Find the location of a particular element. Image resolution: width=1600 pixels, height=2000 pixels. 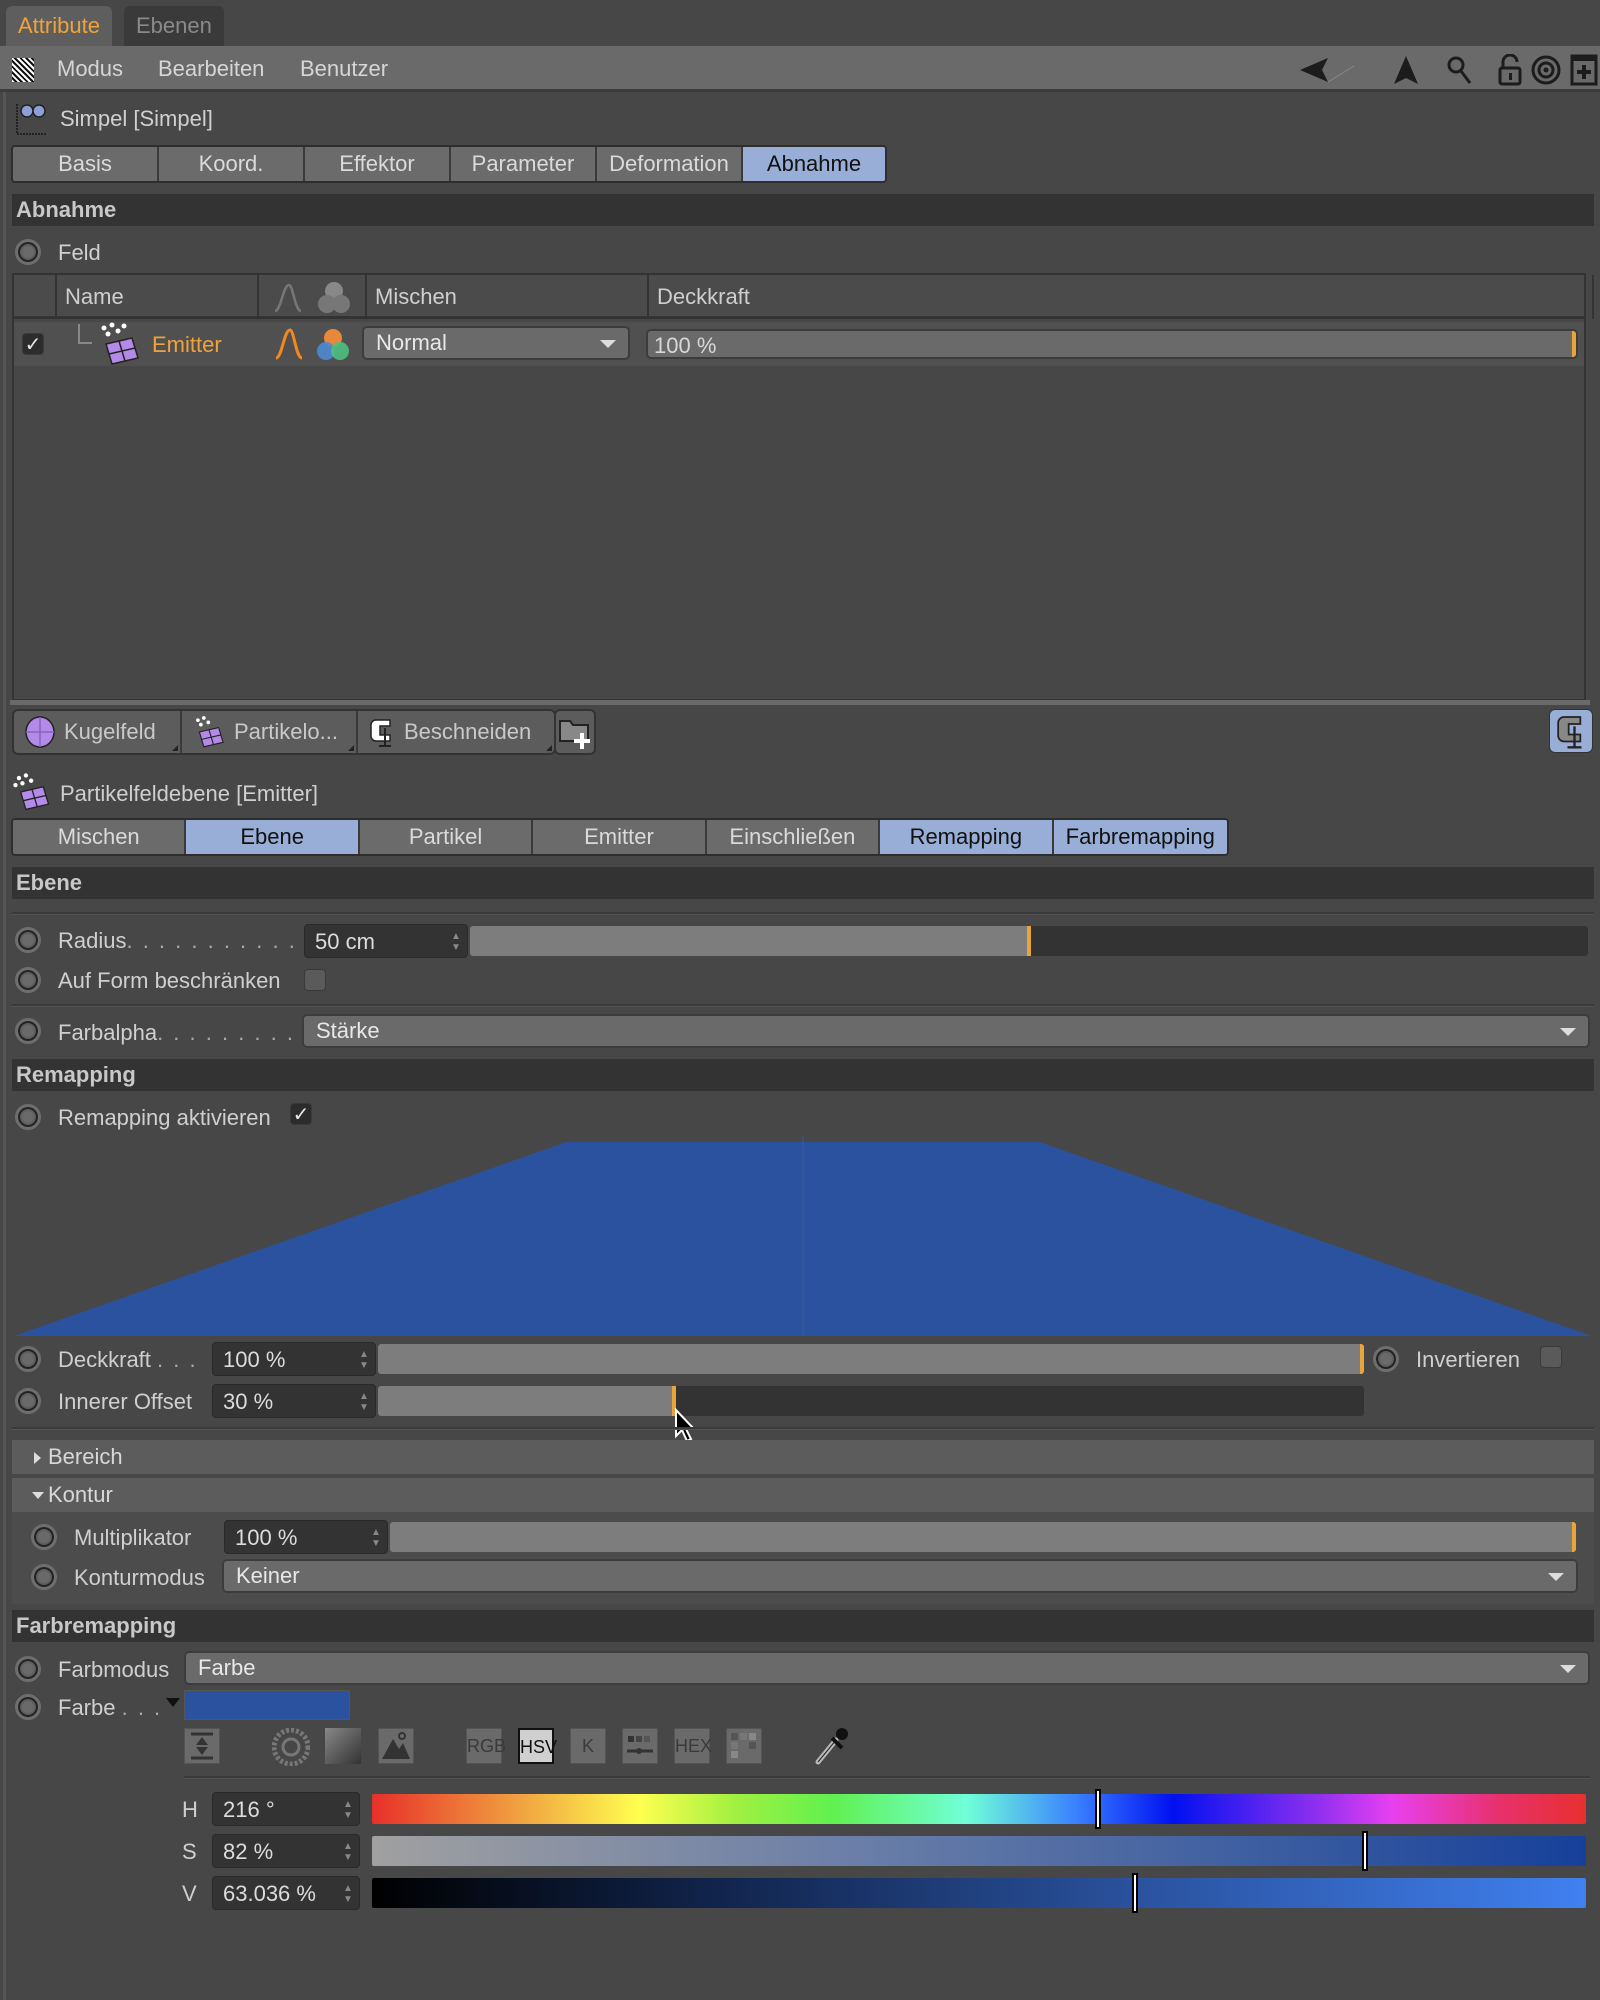

radius-slider-knob is located at coordinates (1029, 941).